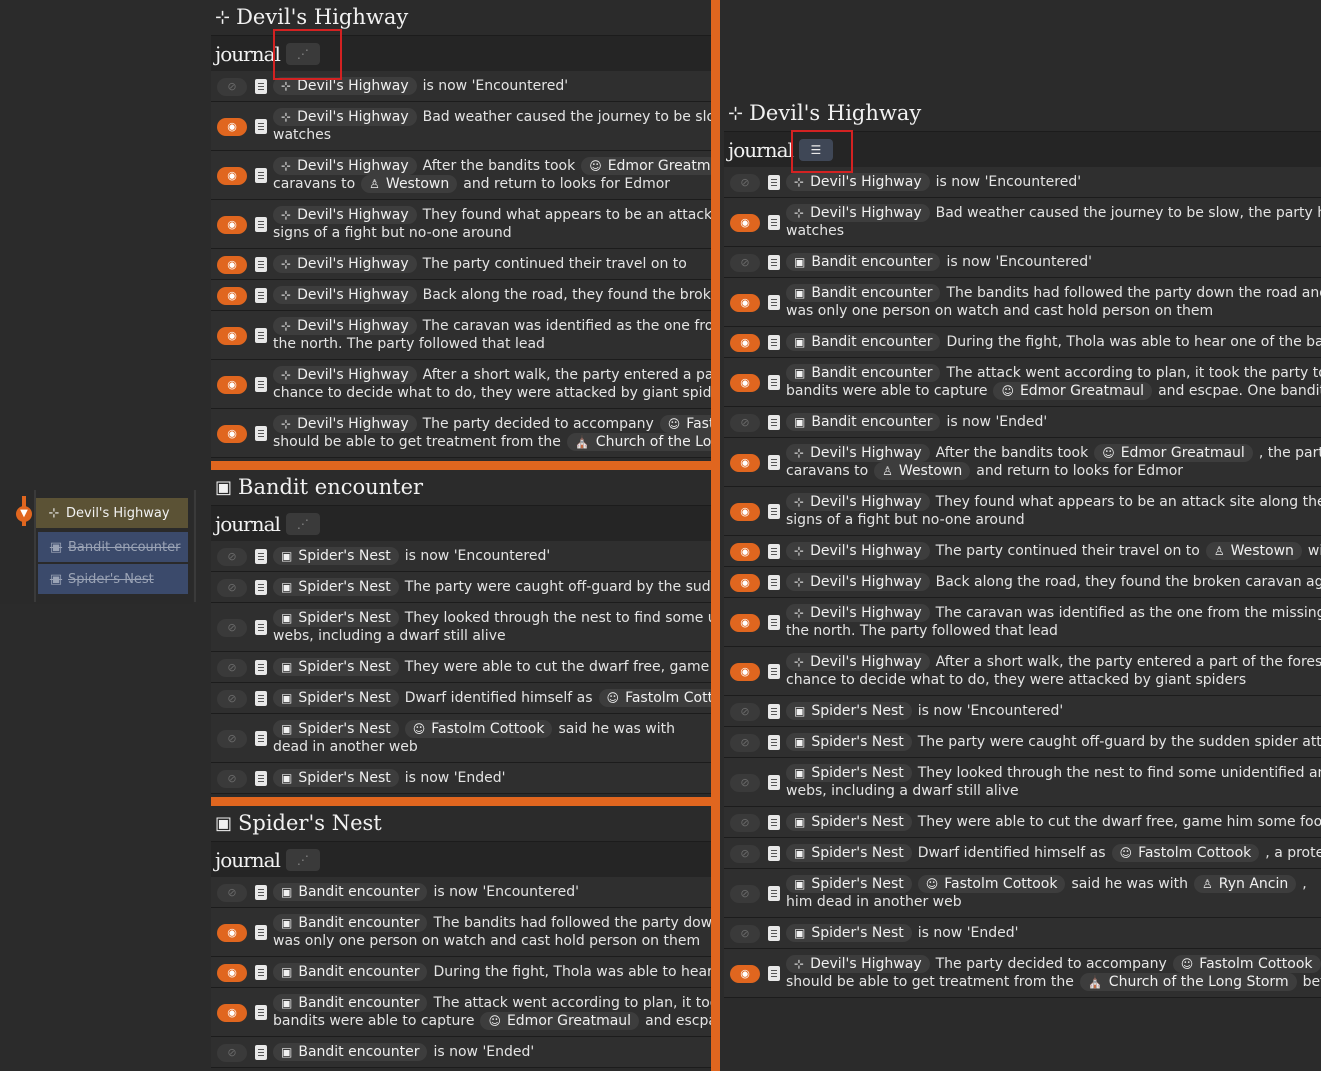 This screenshot has width=1321, height=1071. Describe the element at coordinates (24, 514) in the screenshot. I see `chevron-down-icon: ▼` at that location.